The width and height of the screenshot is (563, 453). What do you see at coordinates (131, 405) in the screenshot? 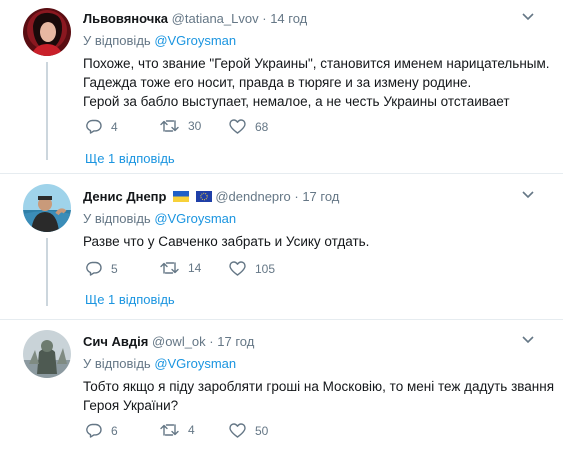
I see `tweet-text-line: Героя України?` at bounding box center [131, 405].